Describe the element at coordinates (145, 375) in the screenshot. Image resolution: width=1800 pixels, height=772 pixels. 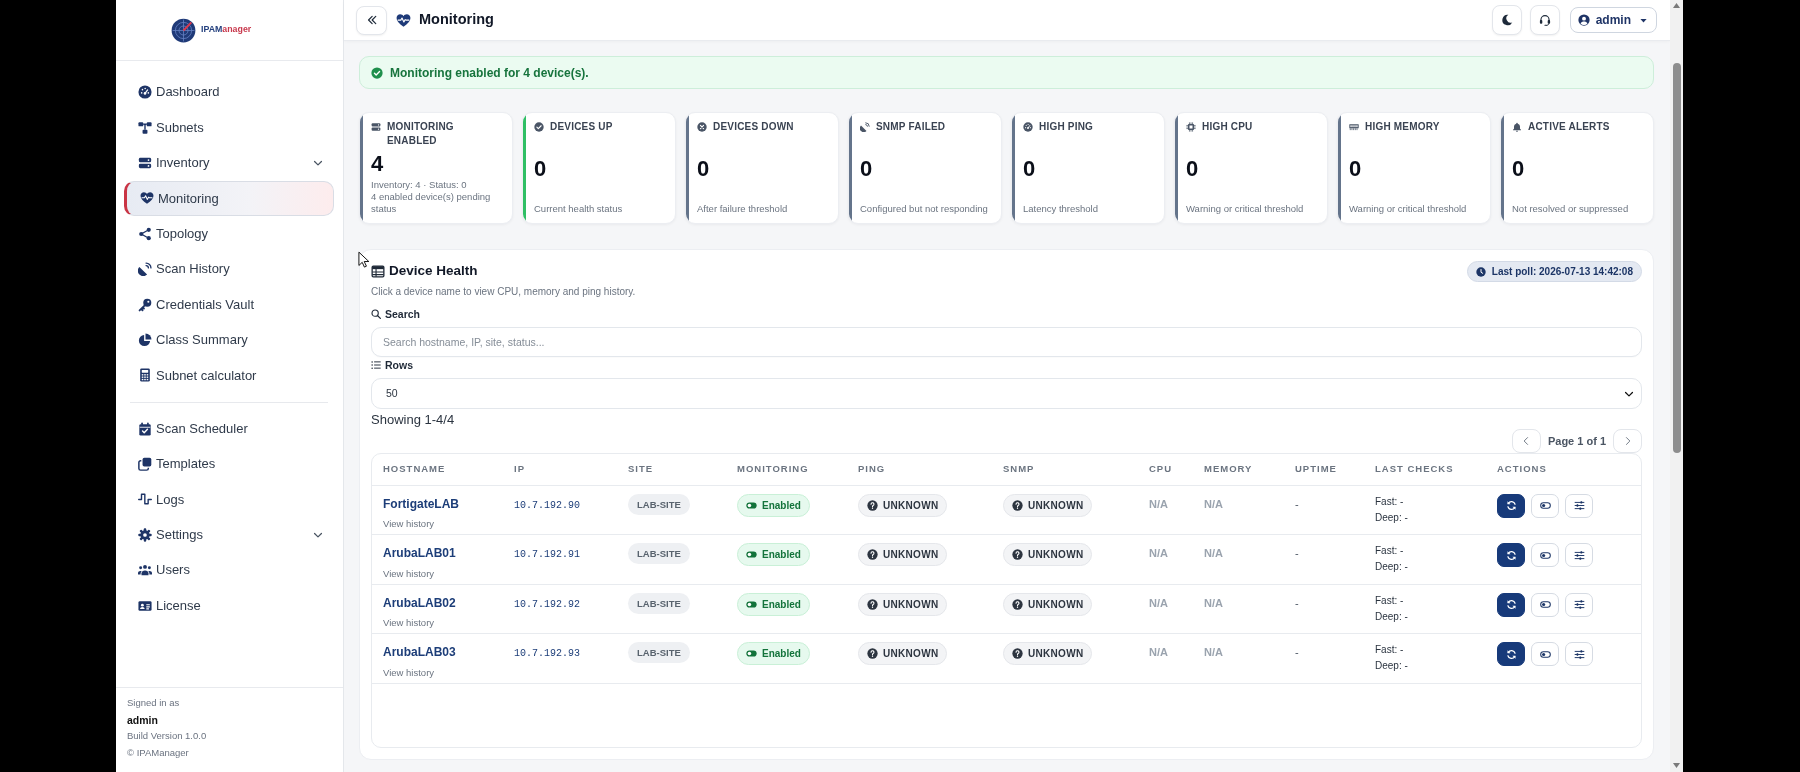
I see `calculator-icon` at that location.